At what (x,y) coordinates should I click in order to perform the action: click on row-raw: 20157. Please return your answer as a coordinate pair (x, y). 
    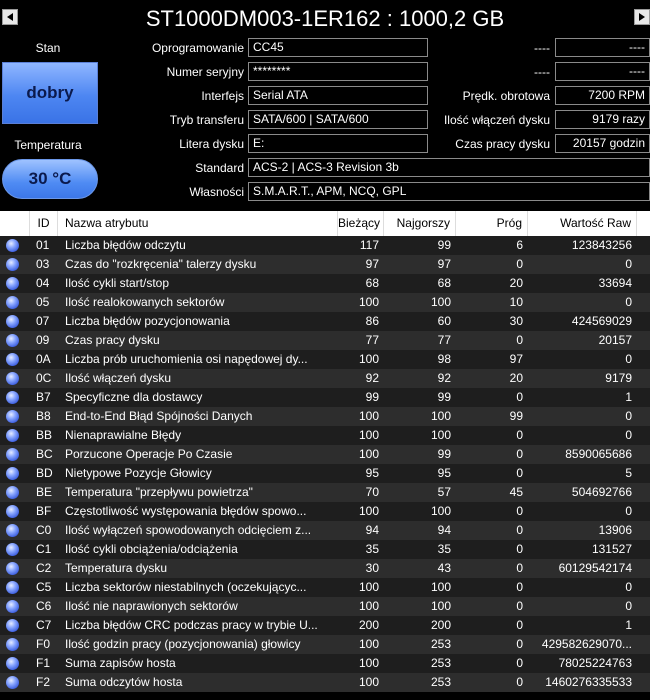
    Looking at the image, I should click on (615, 340).